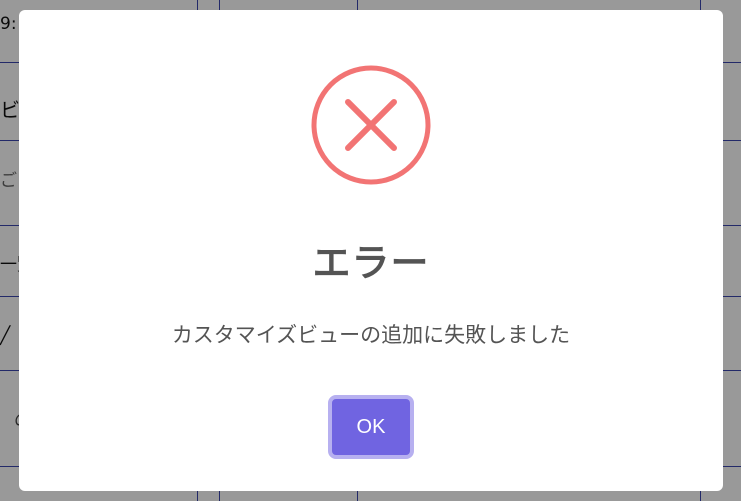  Describe the element at coordinates (371, 263) in the screenshot. I see `dialog-title: エラー` at that location.